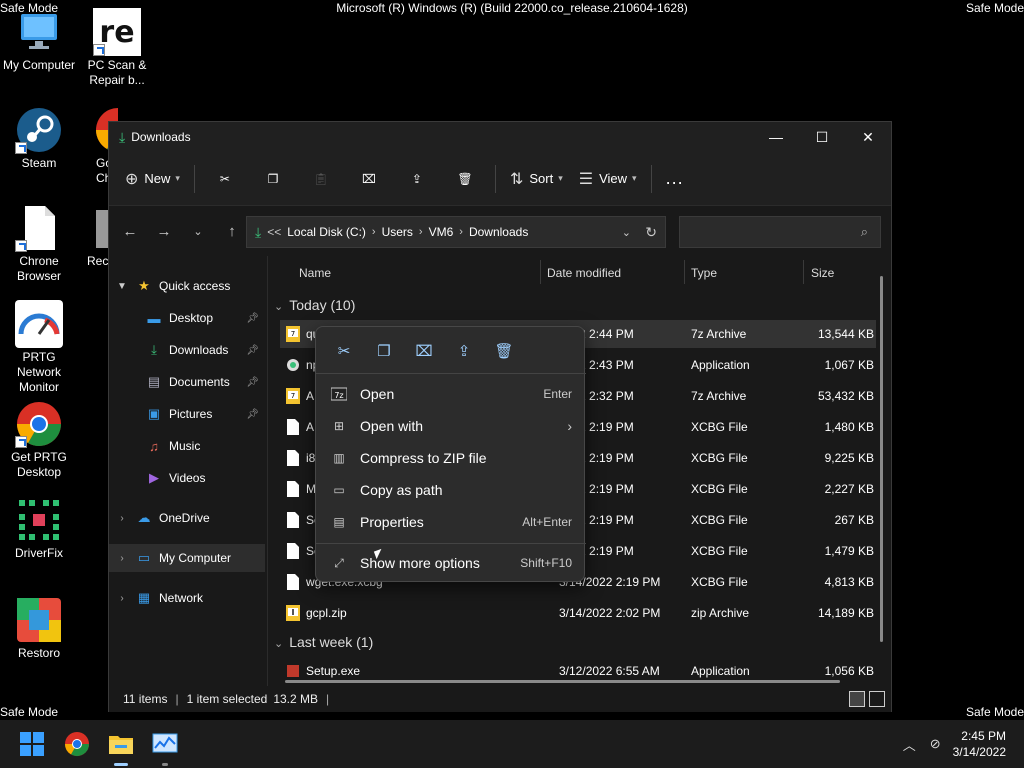  What do you see at coordinates (344, 351) in the screenshot?
I see `cut-icon: ✂` at bounding box center [344, 351].